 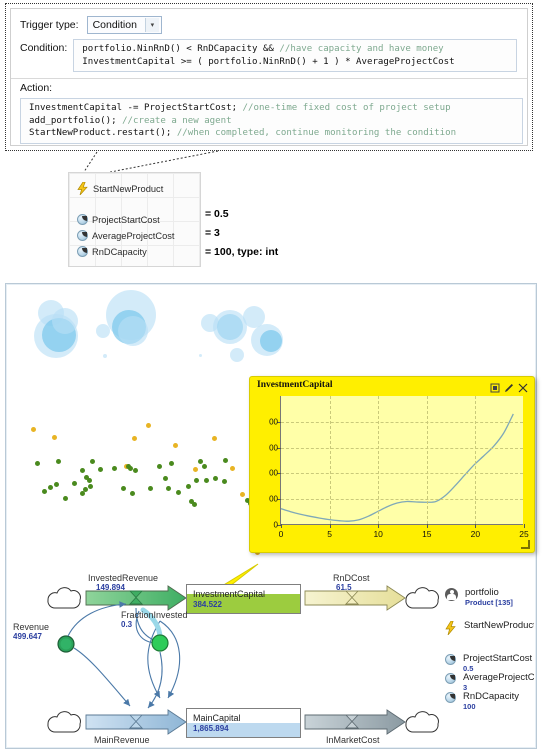 I want to click on chart-series-line, so click(x=402, y=460).